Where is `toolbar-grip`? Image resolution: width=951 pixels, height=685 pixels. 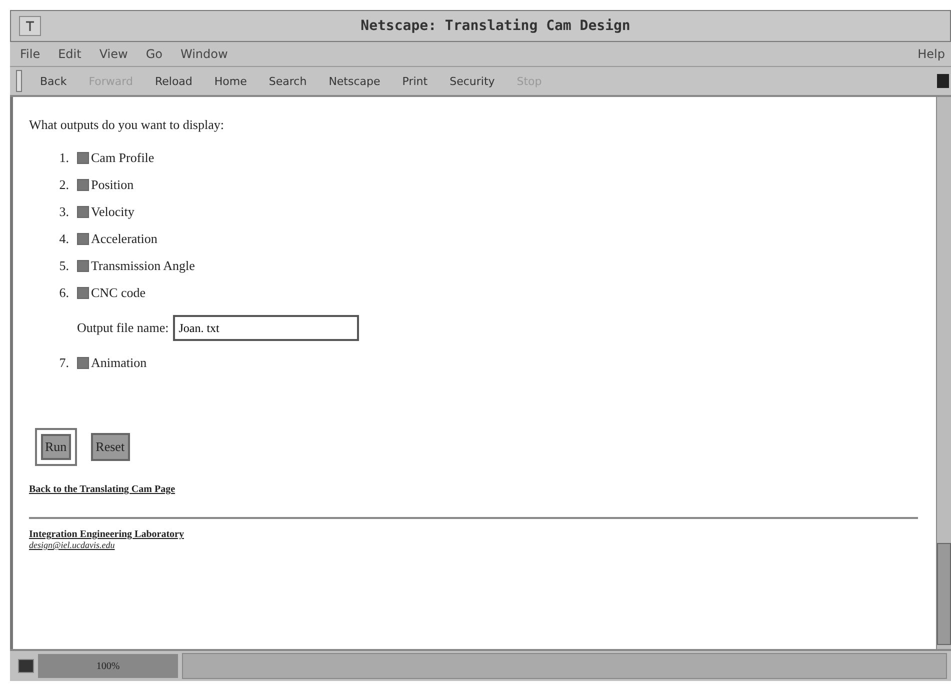 toolbar-grip is located at coordinates (19, 81).